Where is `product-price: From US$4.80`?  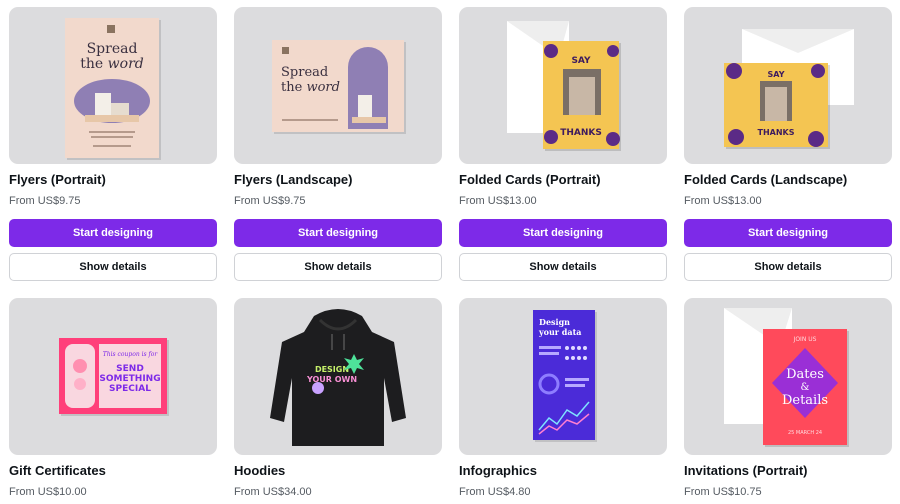 product-price: From US$4.80 is located at coordinates (495, 492).